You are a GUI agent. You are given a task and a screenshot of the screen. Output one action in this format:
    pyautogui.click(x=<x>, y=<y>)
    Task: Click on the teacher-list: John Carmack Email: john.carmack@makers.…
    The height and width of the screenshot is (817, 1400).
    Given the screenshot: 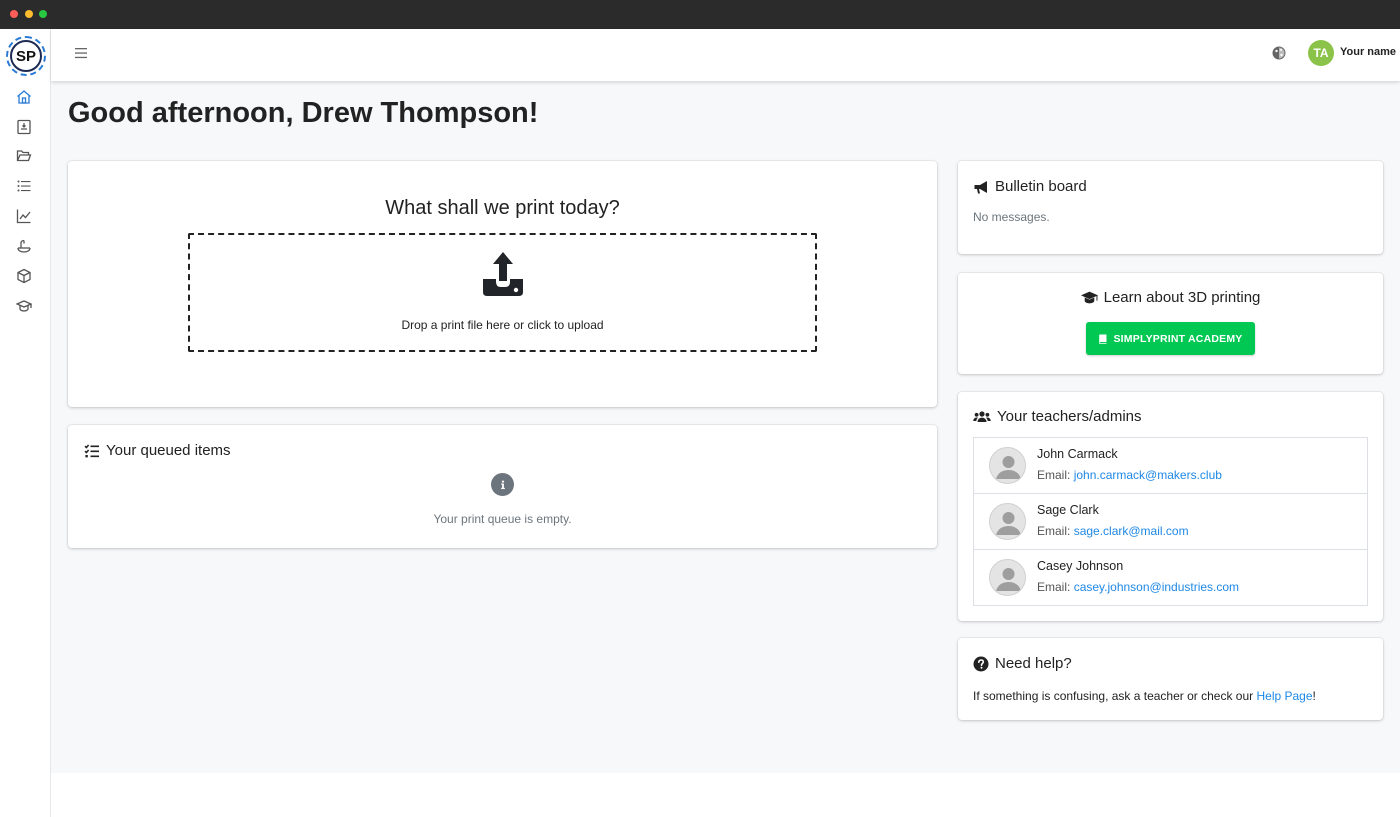 What is the action you would take?
    pyautogui.click(x=1170, y=521)
    